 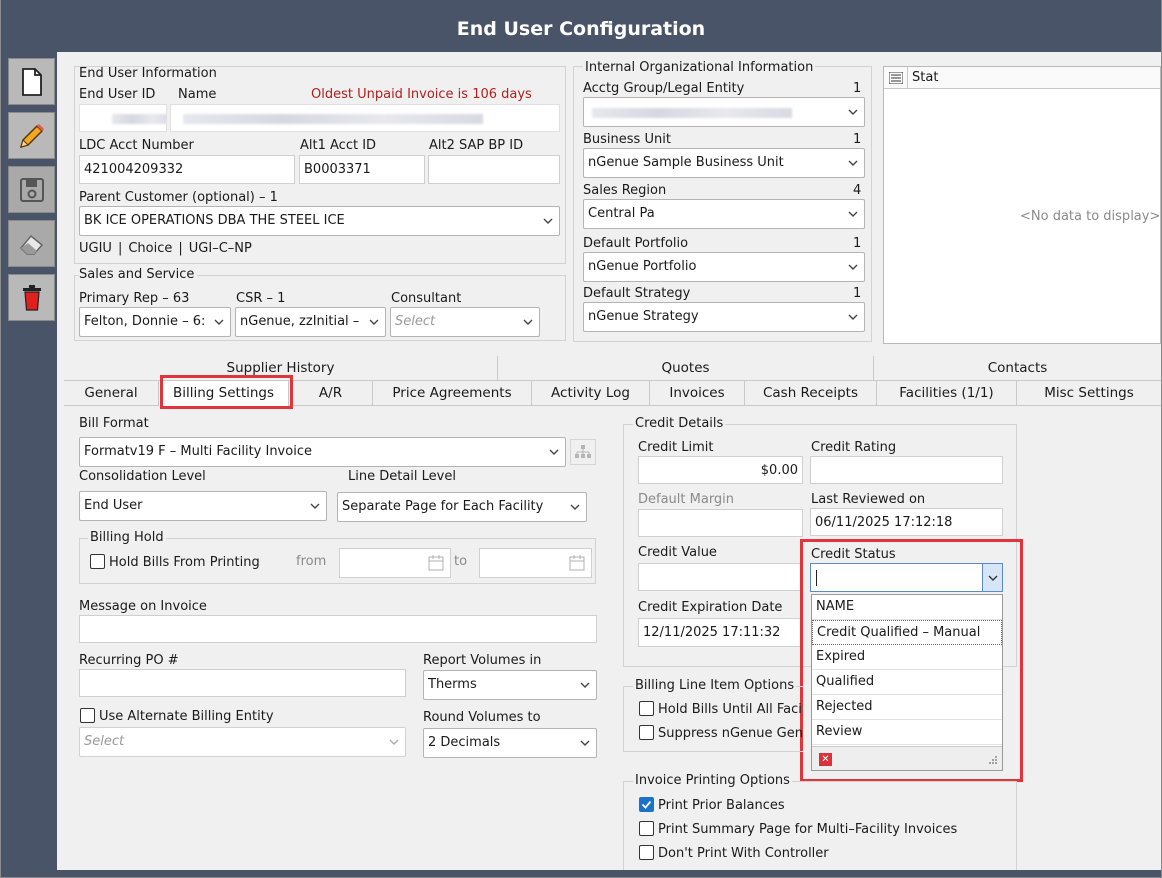 I want to click on business-unit-select: nGenue Sample Business Unit, so click(x=724, y=163).